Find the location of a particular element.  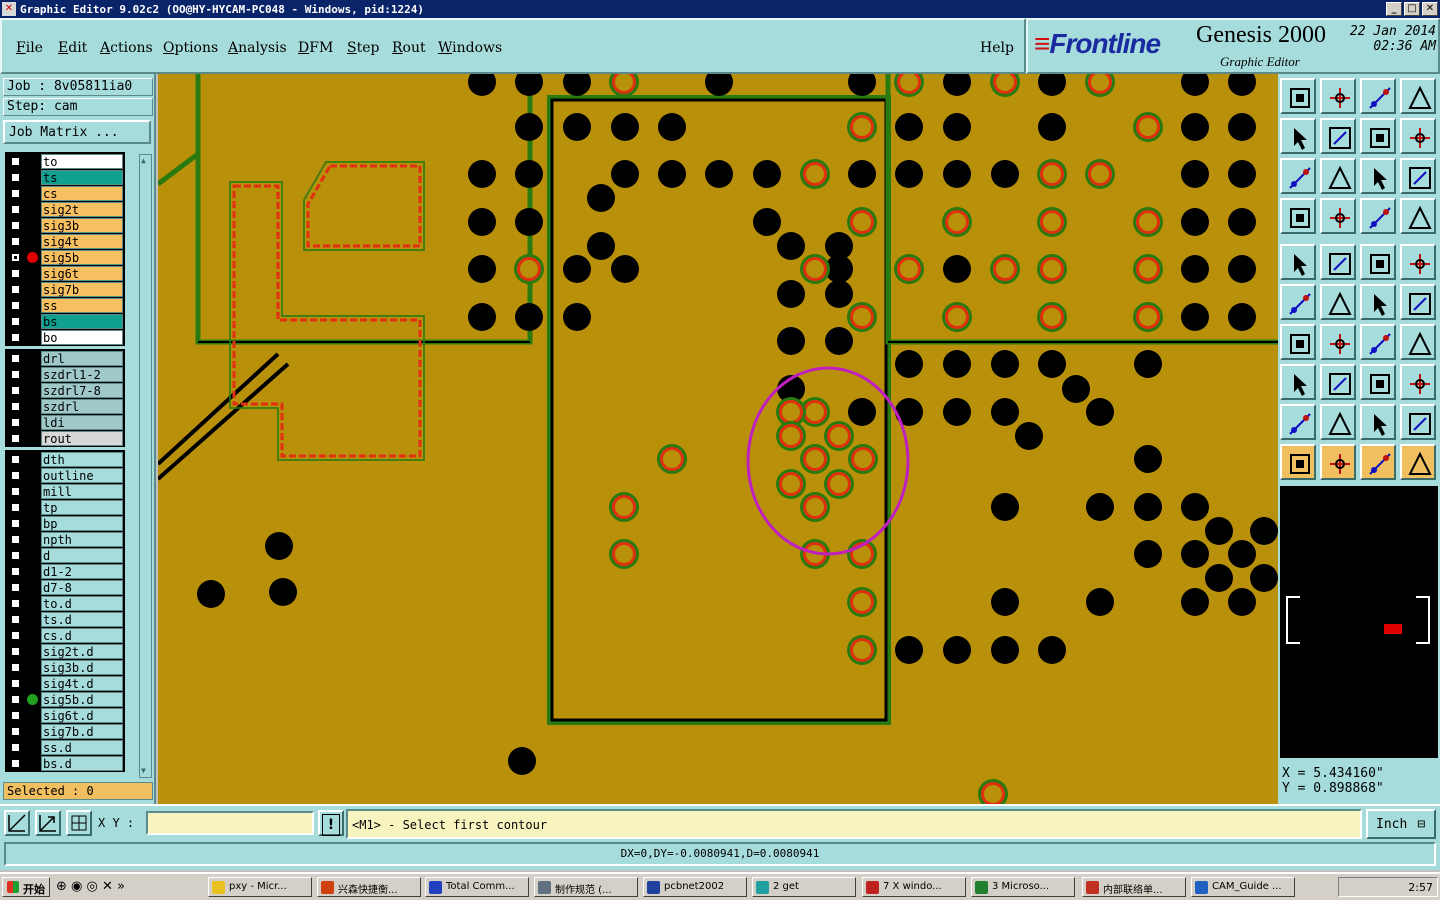

alert-button: ! is located at coordinates (331, 823).